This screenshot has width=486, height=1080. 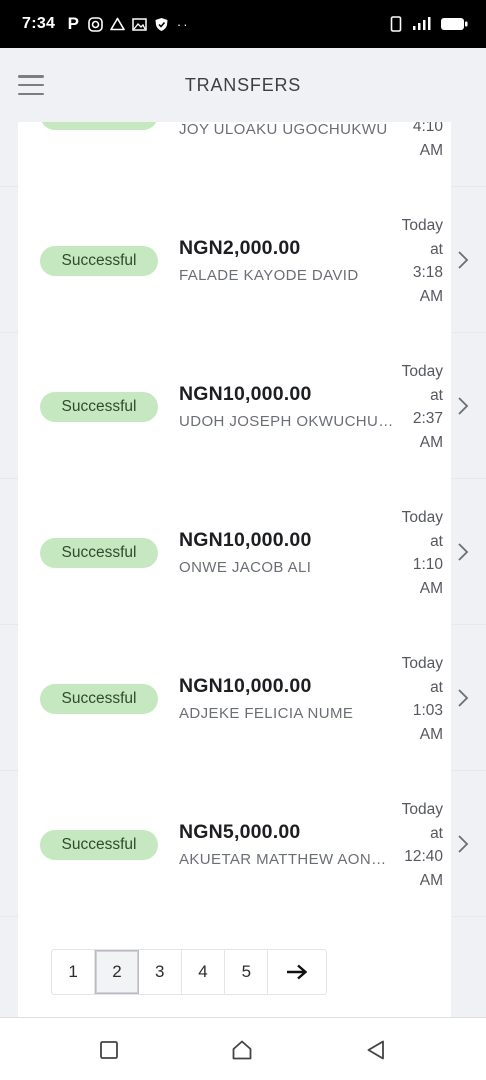 I want to click on status-right, so click(x=428, y=24).